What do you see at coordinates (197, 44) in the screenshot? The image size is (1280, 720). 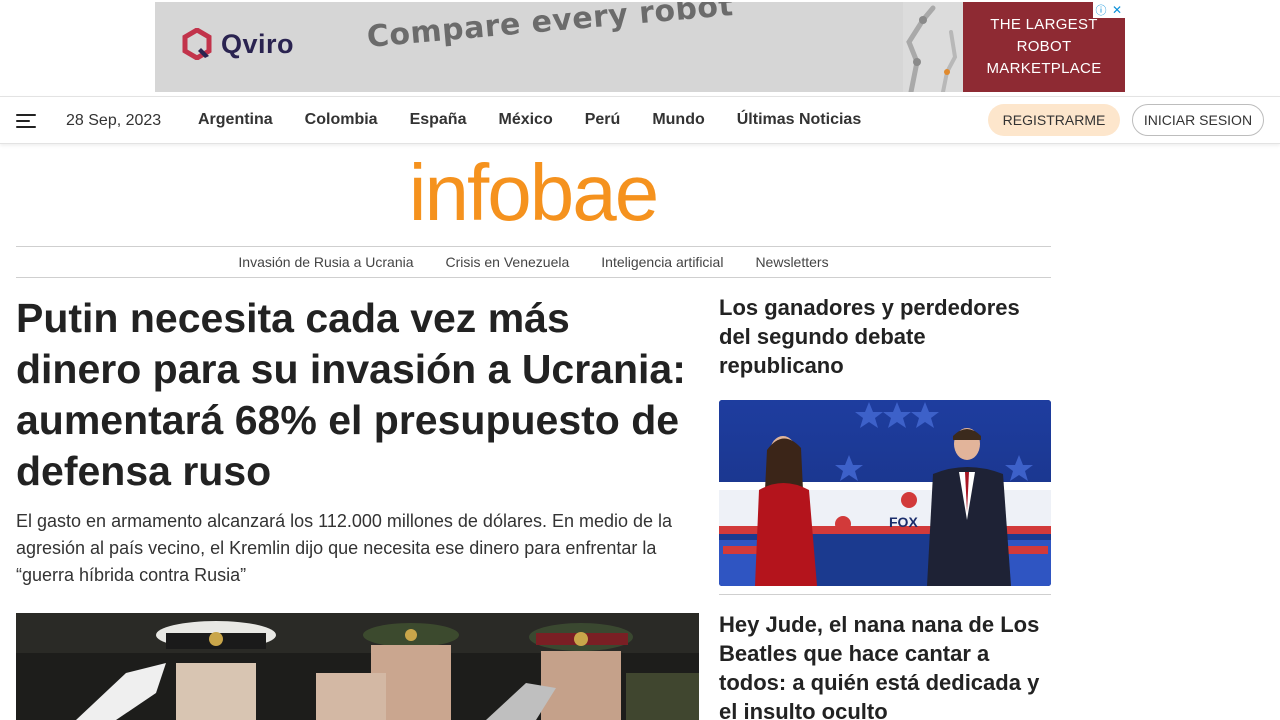 I see `qviro-logo-icon` at bounding box center [197, 44].